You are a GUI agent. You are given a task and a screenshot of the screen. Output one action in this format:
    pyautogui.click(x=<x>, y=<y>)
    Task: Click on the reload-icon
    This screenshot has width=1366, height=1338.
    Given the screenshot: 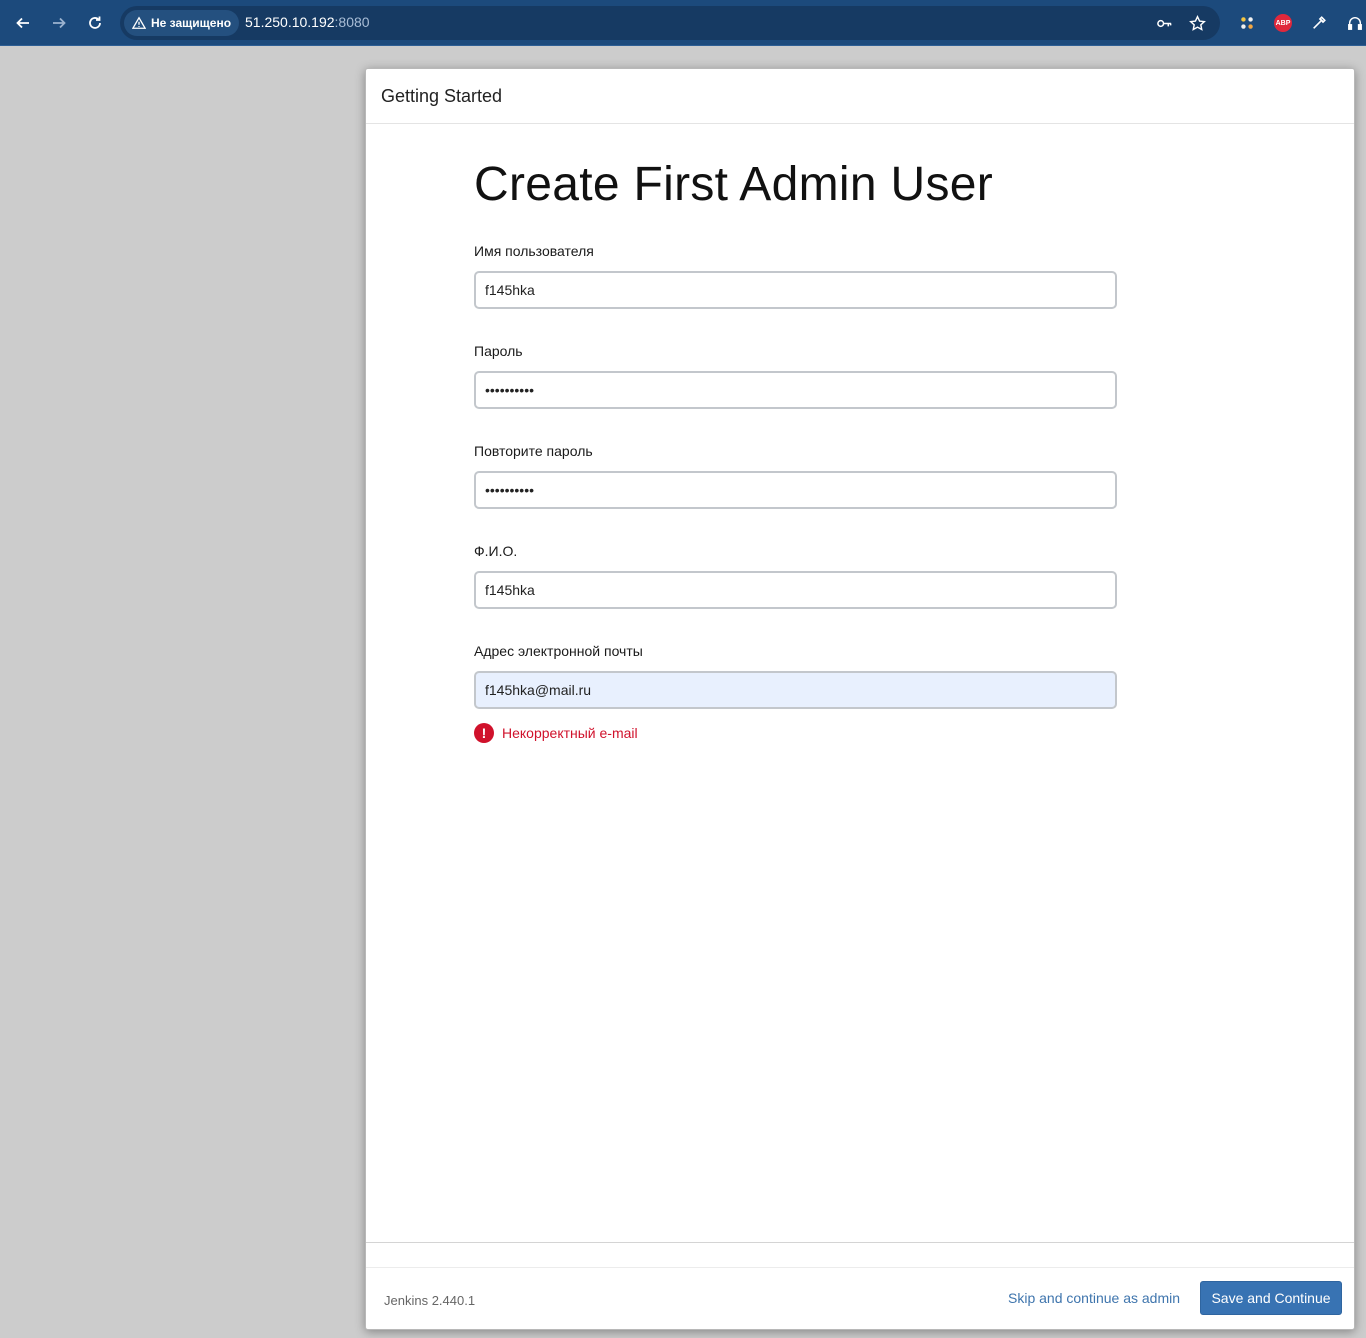 What is the action you would take?
    pyautogui.click(x=95, y=23)
    